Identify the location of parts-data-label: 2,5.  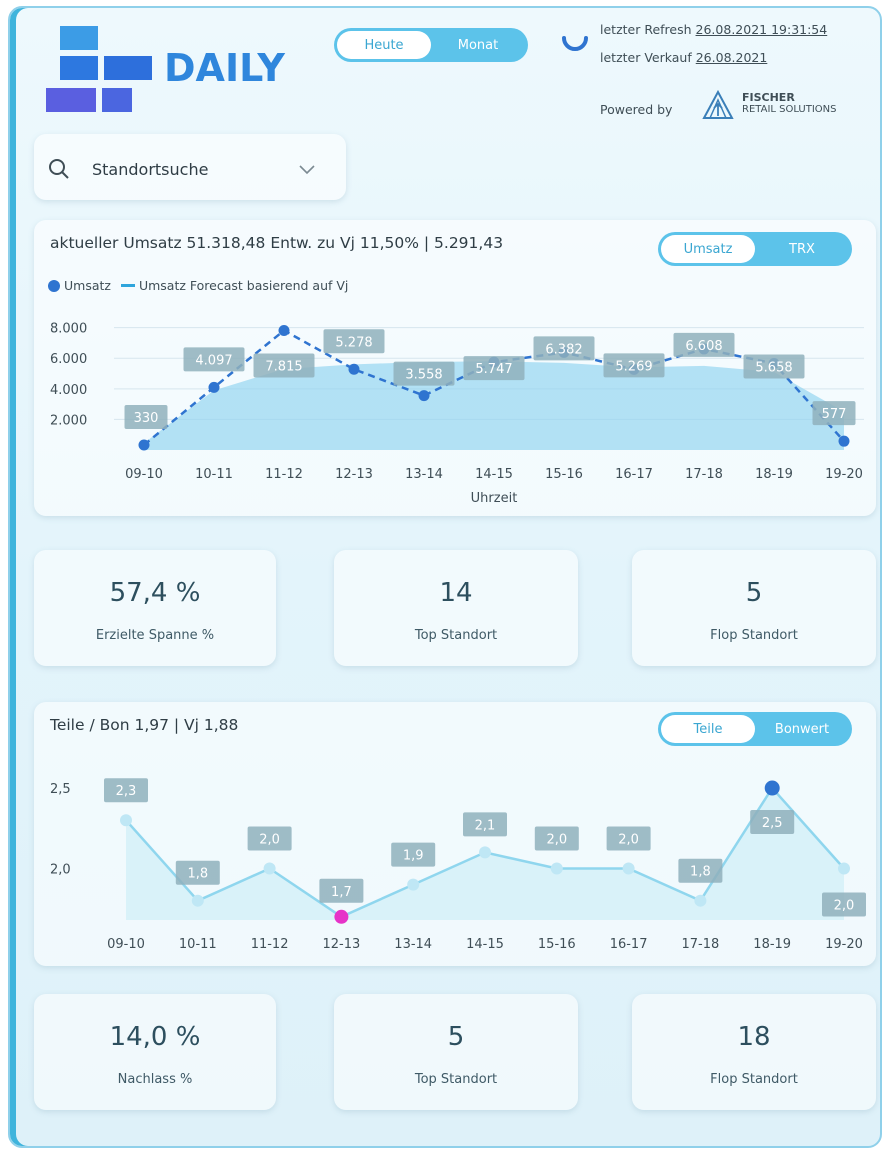
(772, 823).